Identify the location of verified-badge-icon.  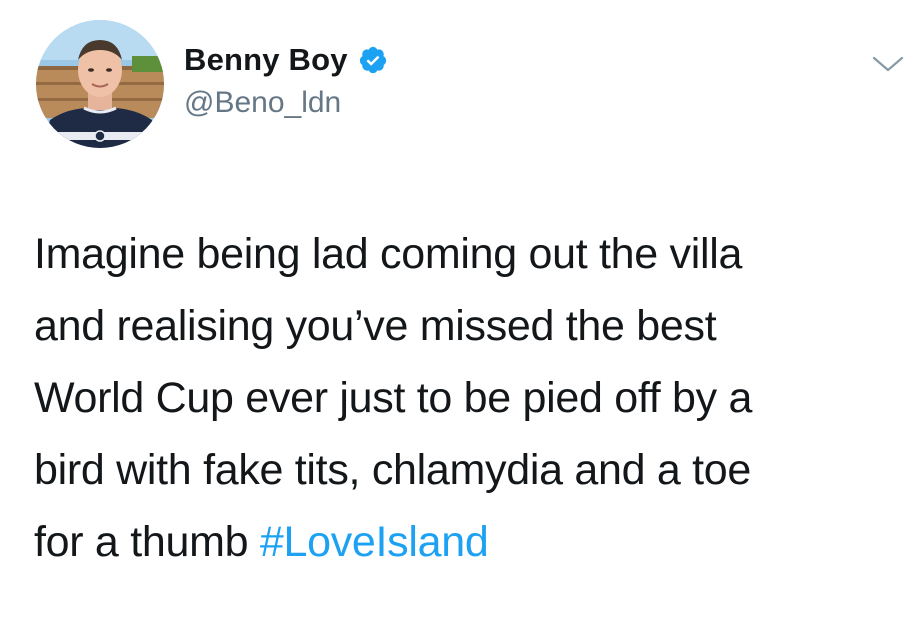
(373, 60).